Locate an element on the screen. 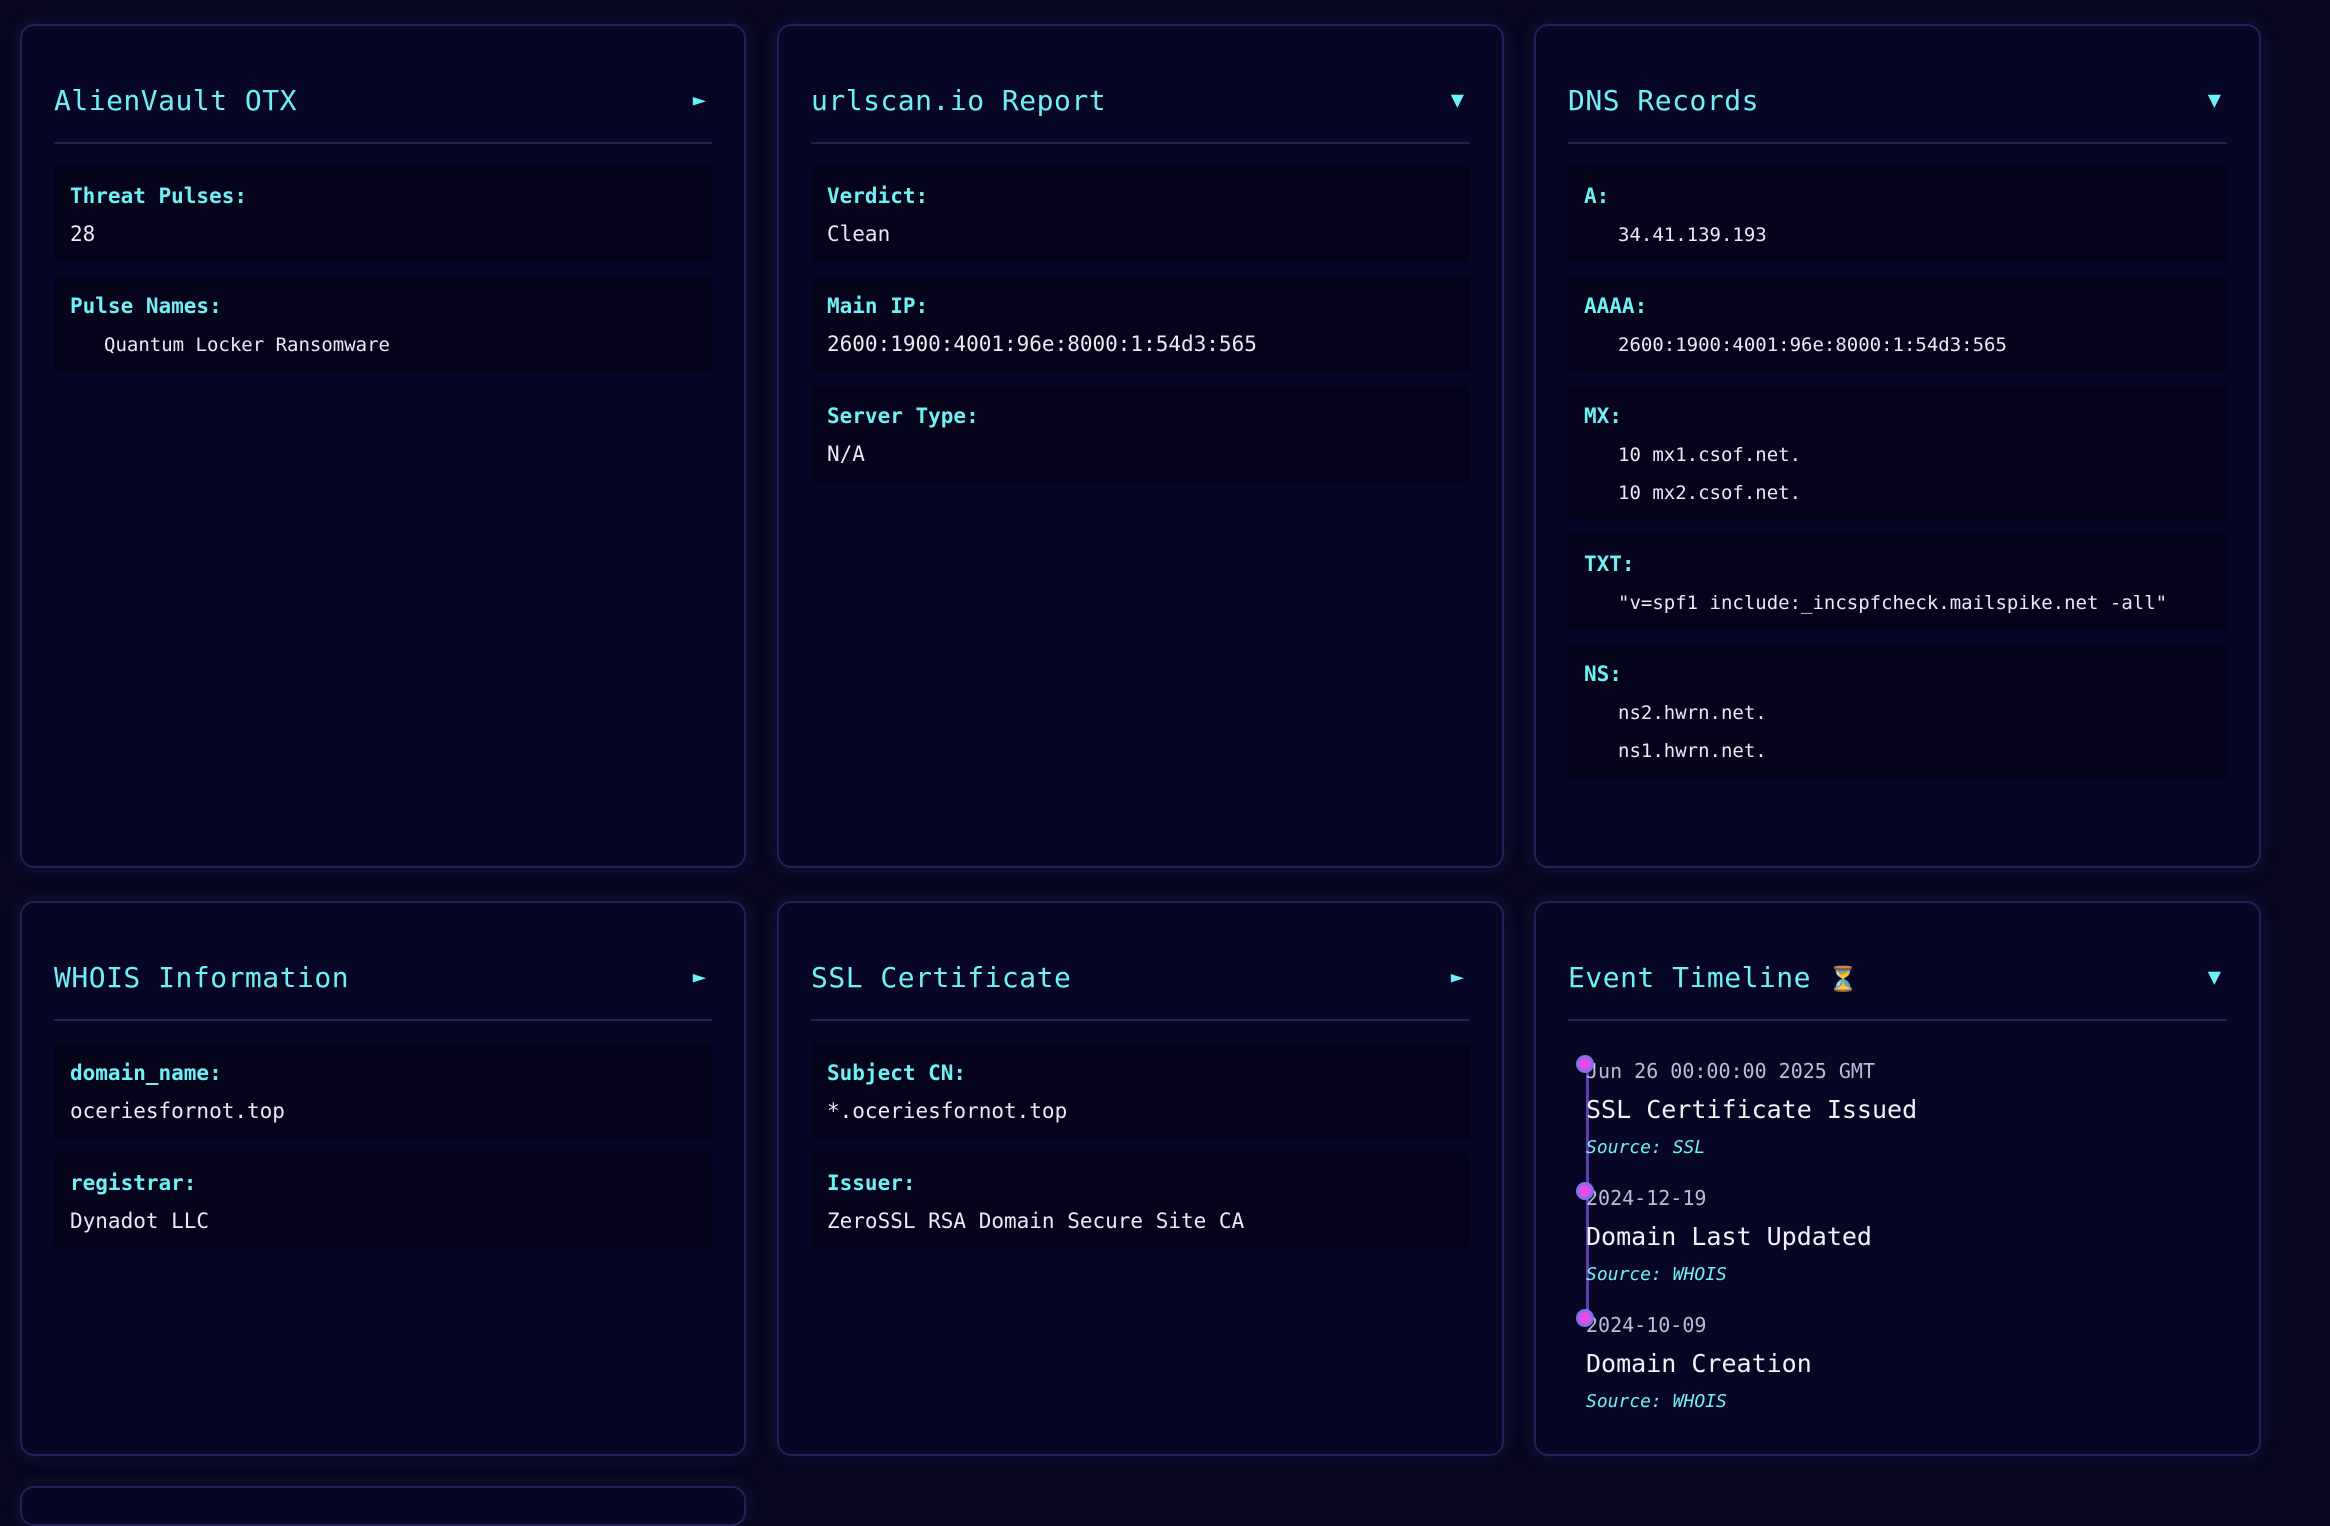  subject-cn-value: *.oceriesfornot.top is located at coordinates (947, 1111).